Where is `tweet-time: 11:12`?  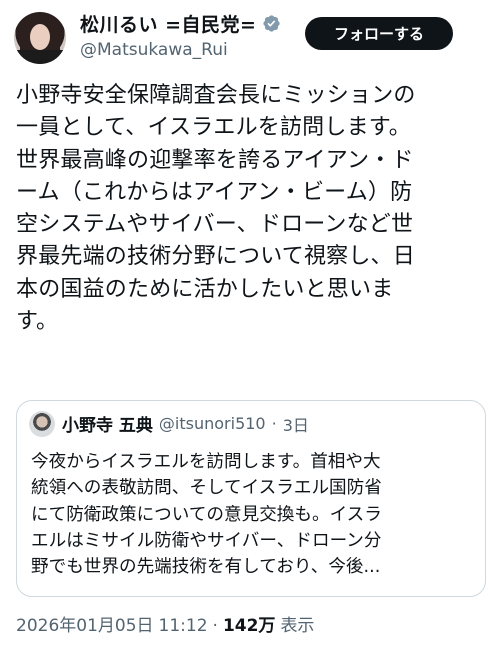 tweet-time: 11:12 is located at coordinates (183, 626).